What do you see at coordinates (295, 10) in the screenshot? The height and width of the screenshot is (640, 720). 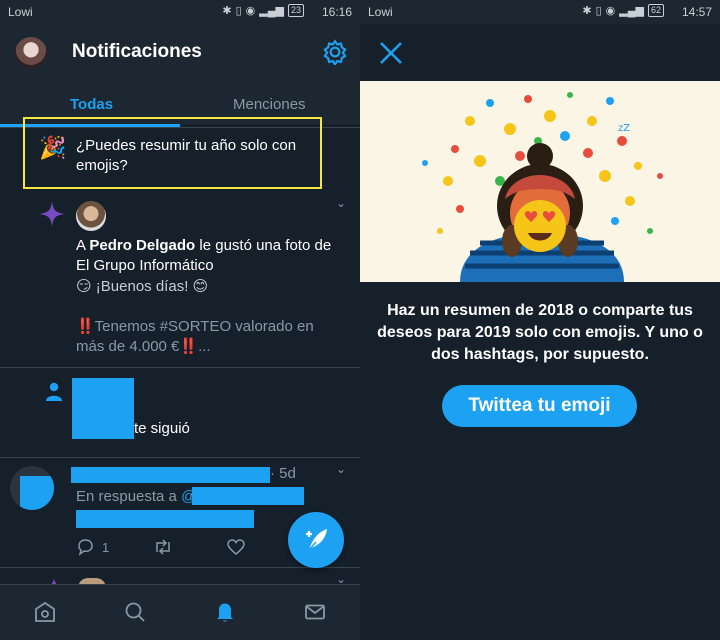 I see `battery-icon: 23` at bounding box center [295, 10].